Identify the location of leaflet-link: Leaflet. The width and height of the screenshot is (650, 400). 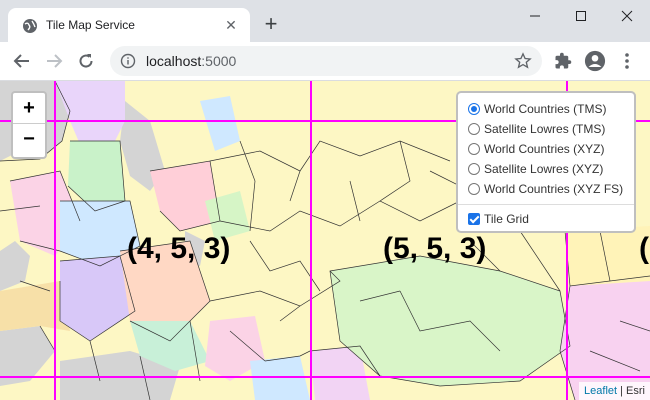
(600, 391).